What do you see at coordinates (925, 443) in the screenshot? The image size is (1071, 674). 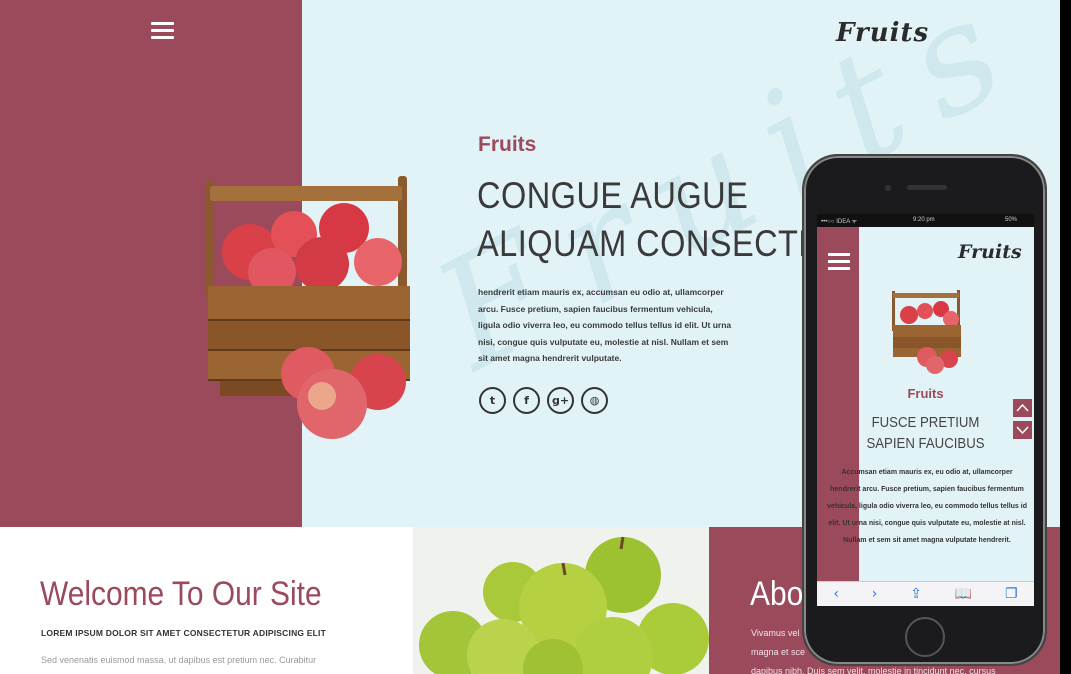 I see `mobile-title-line2: SAPIEN FAUCIBUS` at bounding box center [925, 443].